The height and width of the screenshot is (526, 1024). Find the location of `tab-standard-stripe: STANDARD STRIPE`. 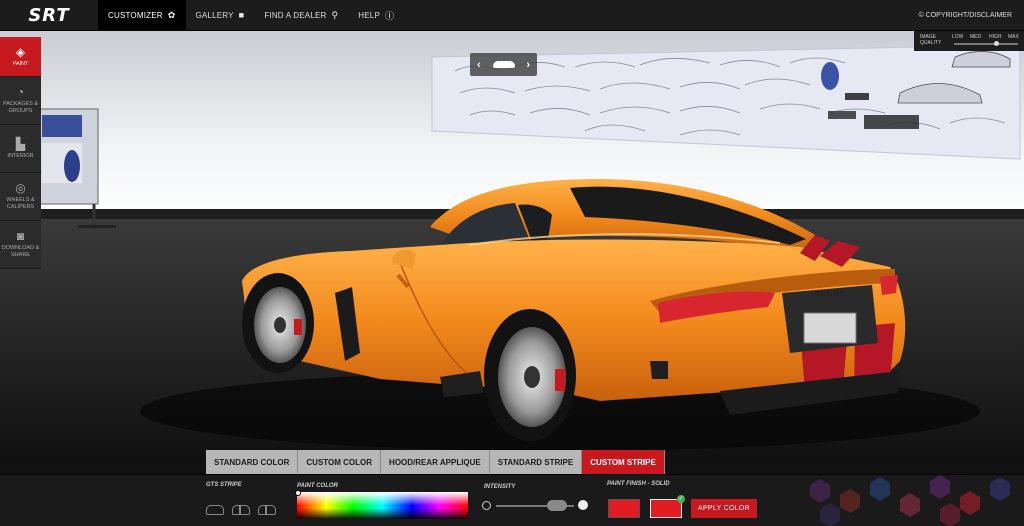

tab-standard-stripe: STANDARD STRIPE is located at coordinates (536, 462).